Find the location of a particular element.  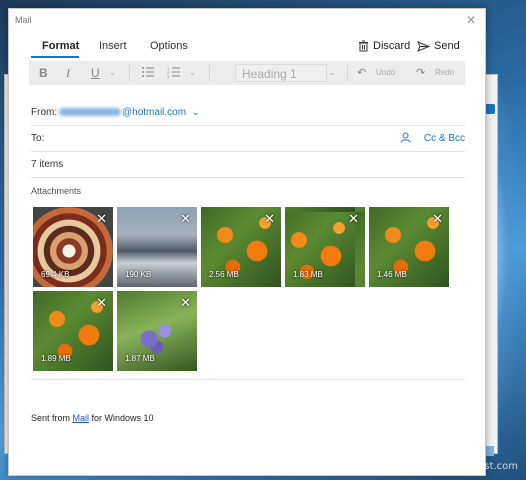

discard-label: Discard is located at coordinates (392, 46).